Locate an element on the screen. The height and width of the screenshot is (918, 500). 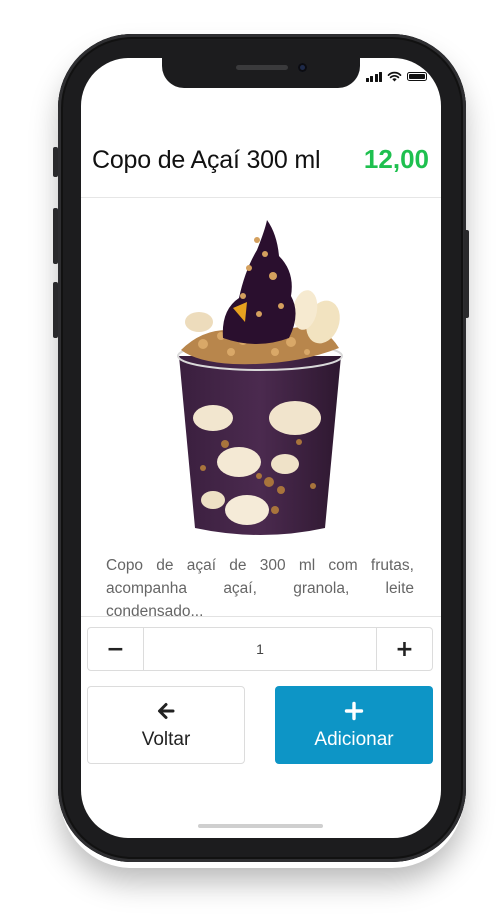
product-title: Copo de Açaí 300 ml is located at coordinates (206, 160).